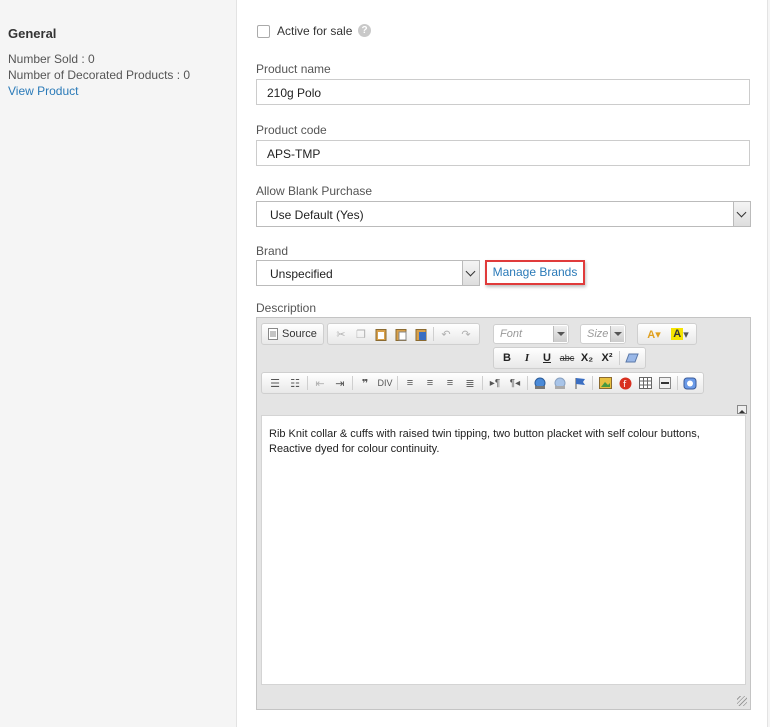  Describe the element at coordinates (511, 334) in the screenshot. I see `font-placeholder: Font` at that location.